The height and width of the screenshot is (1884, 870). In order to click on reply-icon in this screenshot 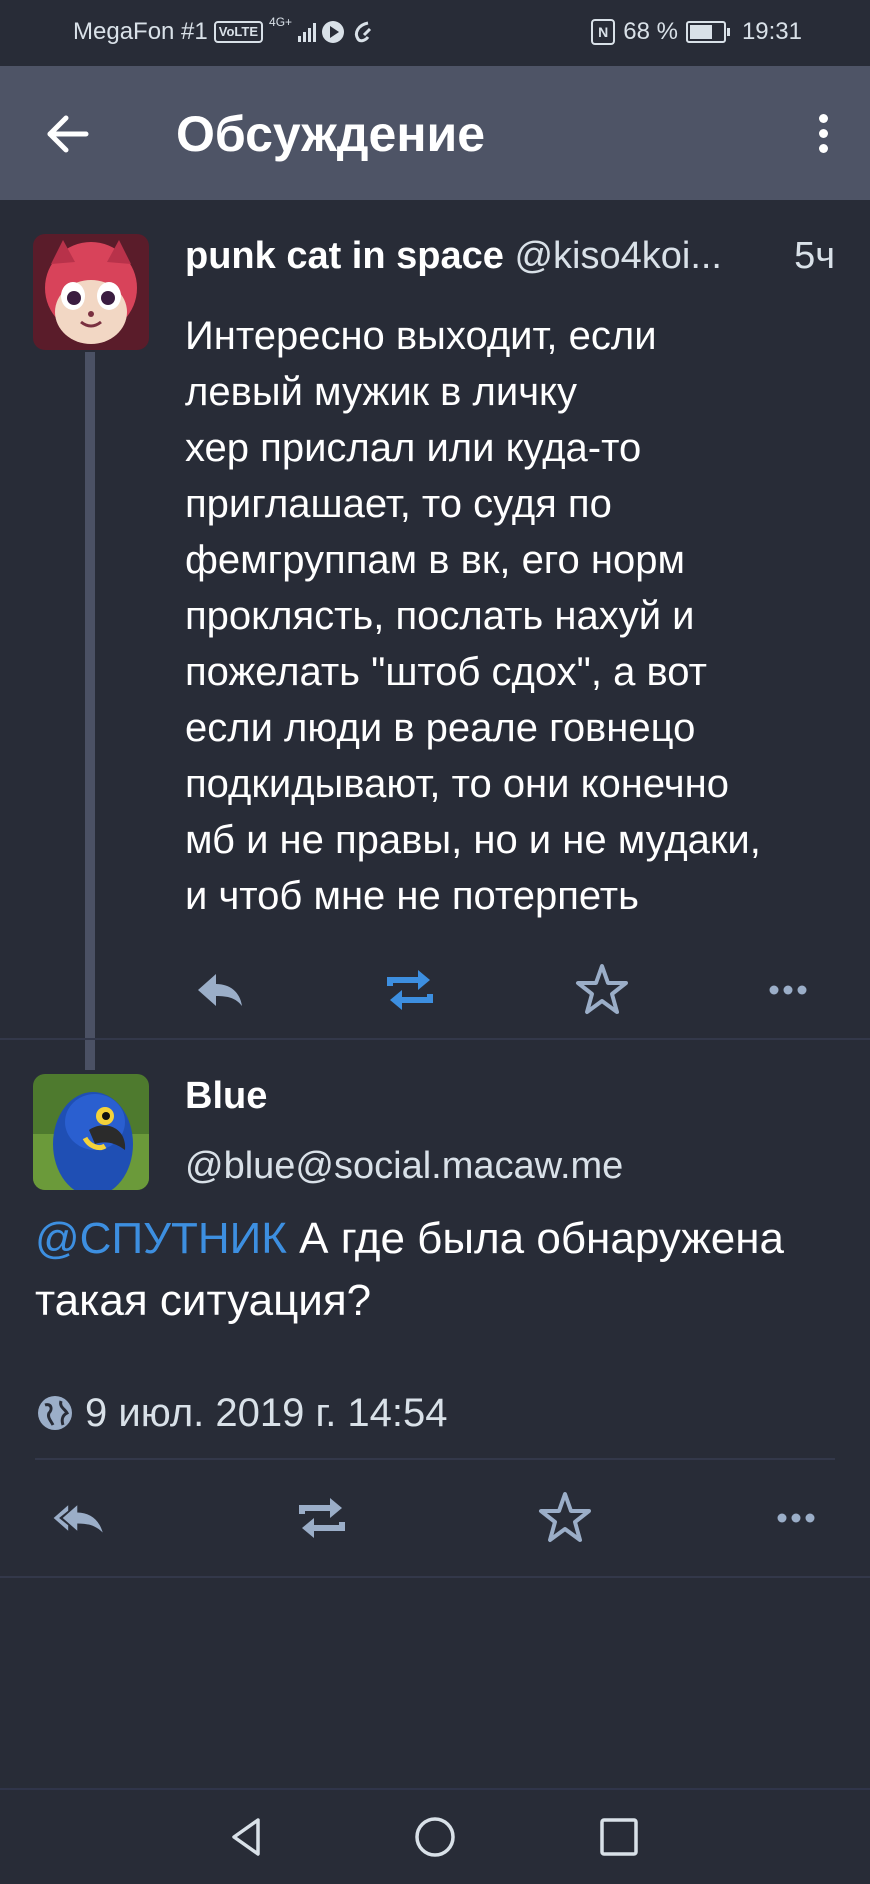, I will do `click(220, 990)`.